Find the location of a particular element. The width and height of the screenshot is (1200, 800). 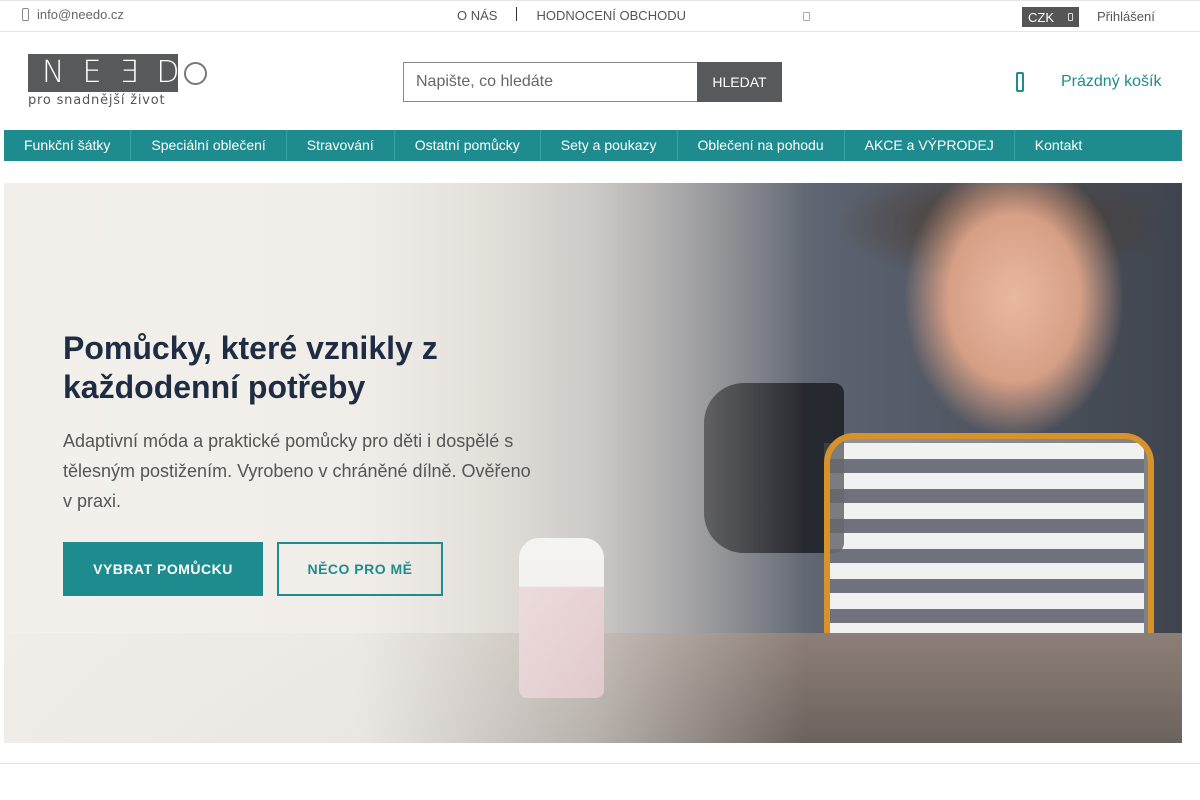

currency-value: CZK is located at coordinates (1041, 17).